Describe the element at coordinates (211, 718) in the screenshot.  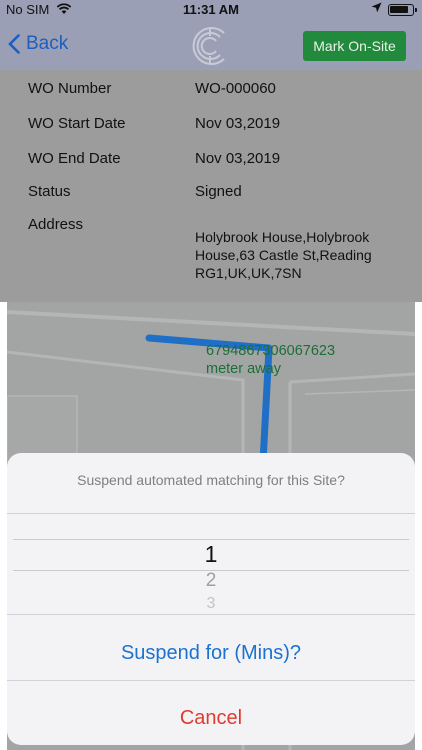
I see `cancel-button: Cancel` at that location.